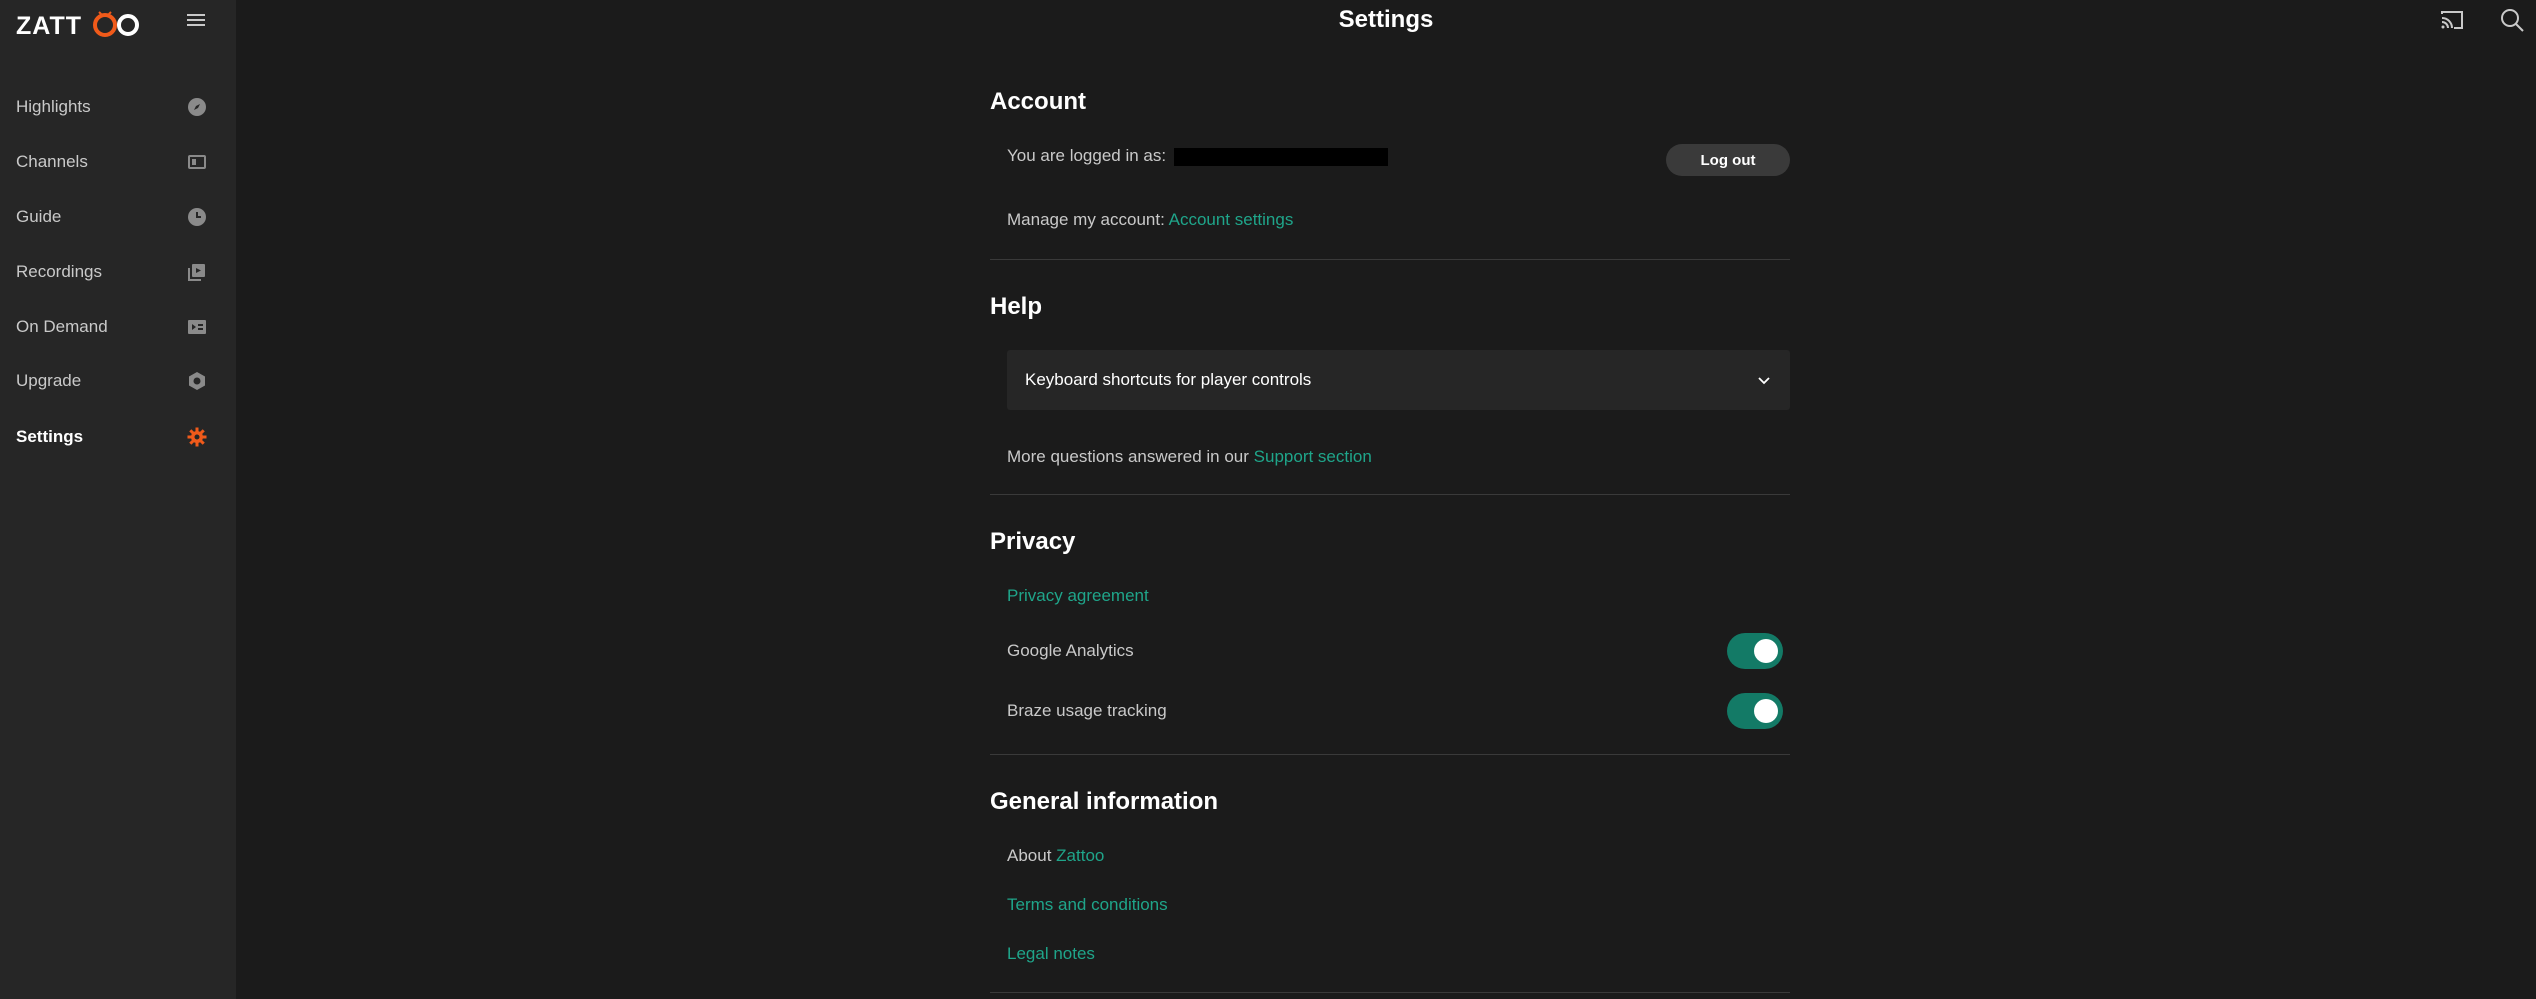 Image resolution: width=2536 pixels, height=999 pixels. Describe the element at coordinates (197, 162) in the screenshot. I see `channels-icon` at that location.